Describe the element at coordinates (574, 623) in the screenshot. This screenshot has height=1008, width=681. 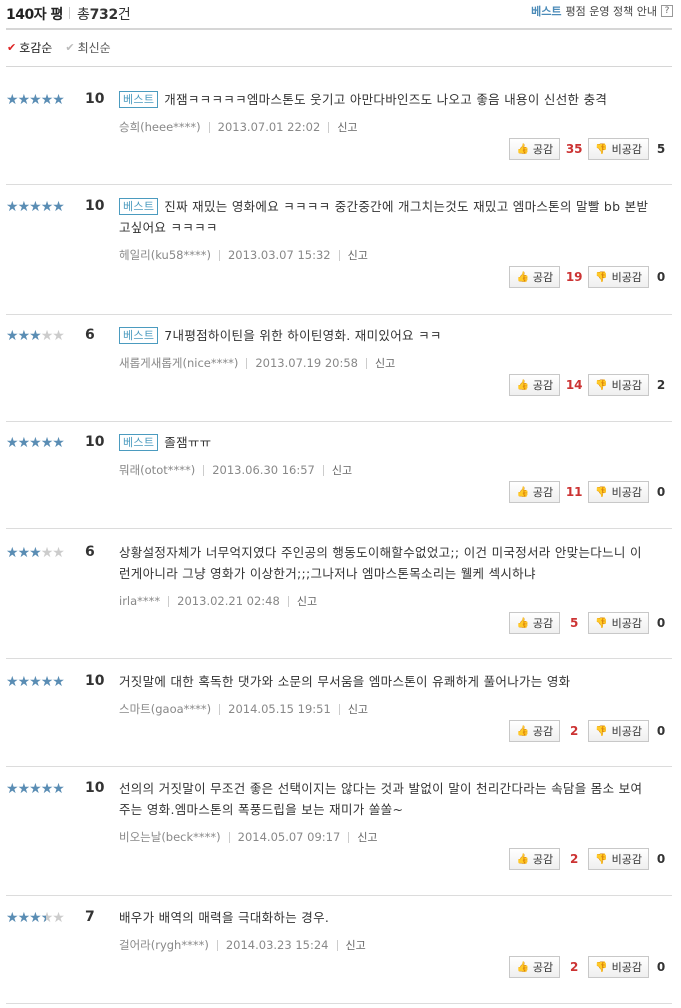
I see `agree-count: 5` at that location.